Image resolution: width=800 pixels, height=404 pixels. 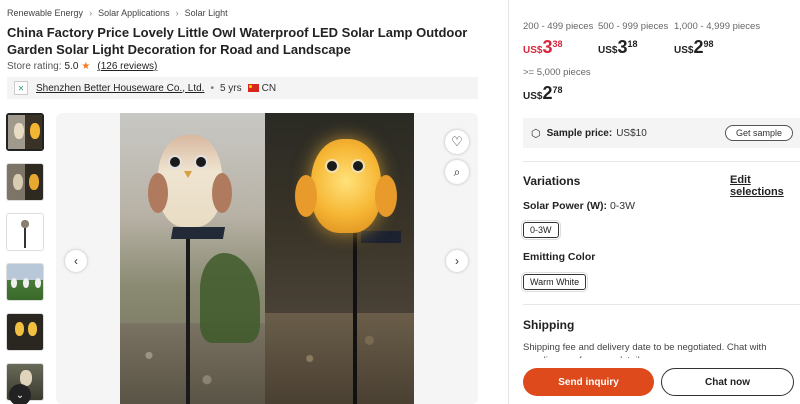 I want to click on sample-price-value: US$10, so click(x=631, y=133).